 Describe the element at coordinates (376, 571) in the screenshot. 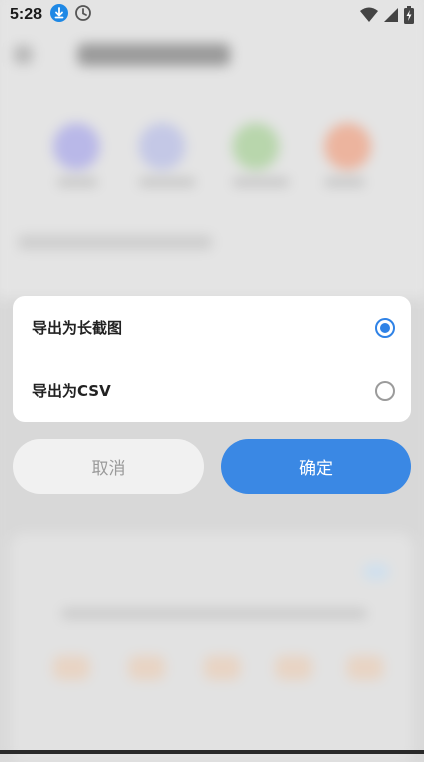

I see `background-badge` at that location.